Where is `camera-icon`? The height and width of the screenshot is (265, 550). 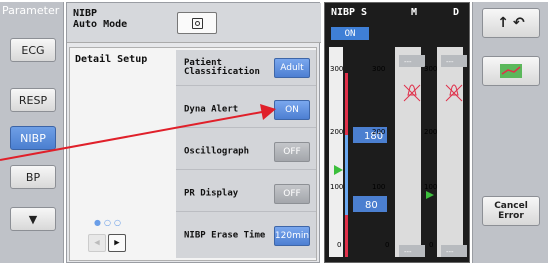
camera-icon is located at coordinates (197, 23).